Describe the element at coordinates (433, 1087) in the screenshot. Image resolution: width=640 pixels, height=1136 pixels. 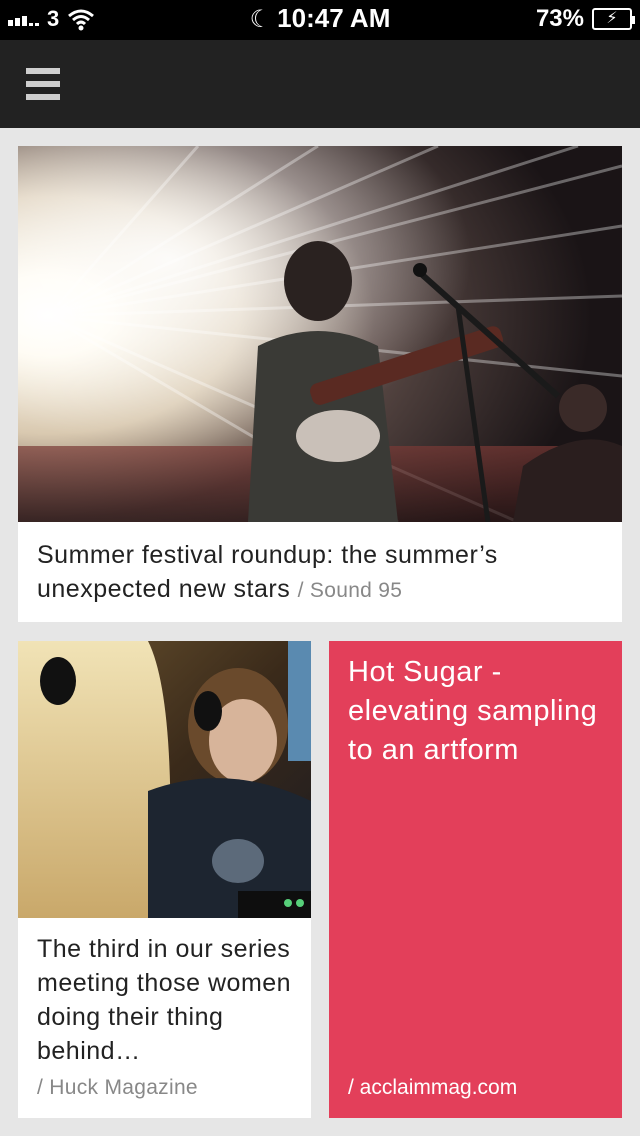
I see `right-card-source: / acclaimmag.com` at that location.